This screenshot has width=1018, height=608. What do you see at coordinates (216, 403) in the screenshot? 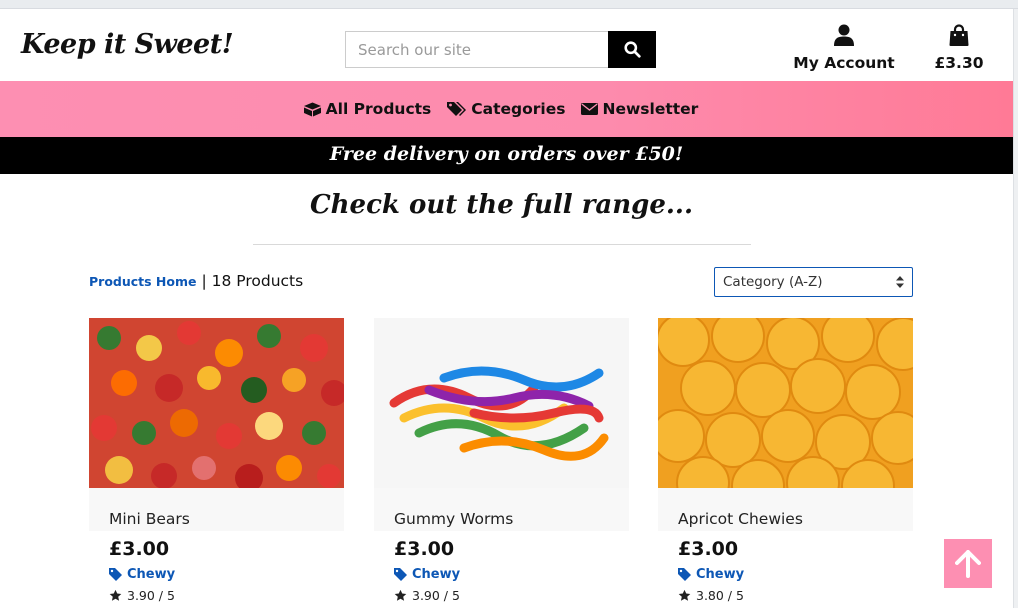
I see `product-image-mini-bears` at bounding box center [216, 403].